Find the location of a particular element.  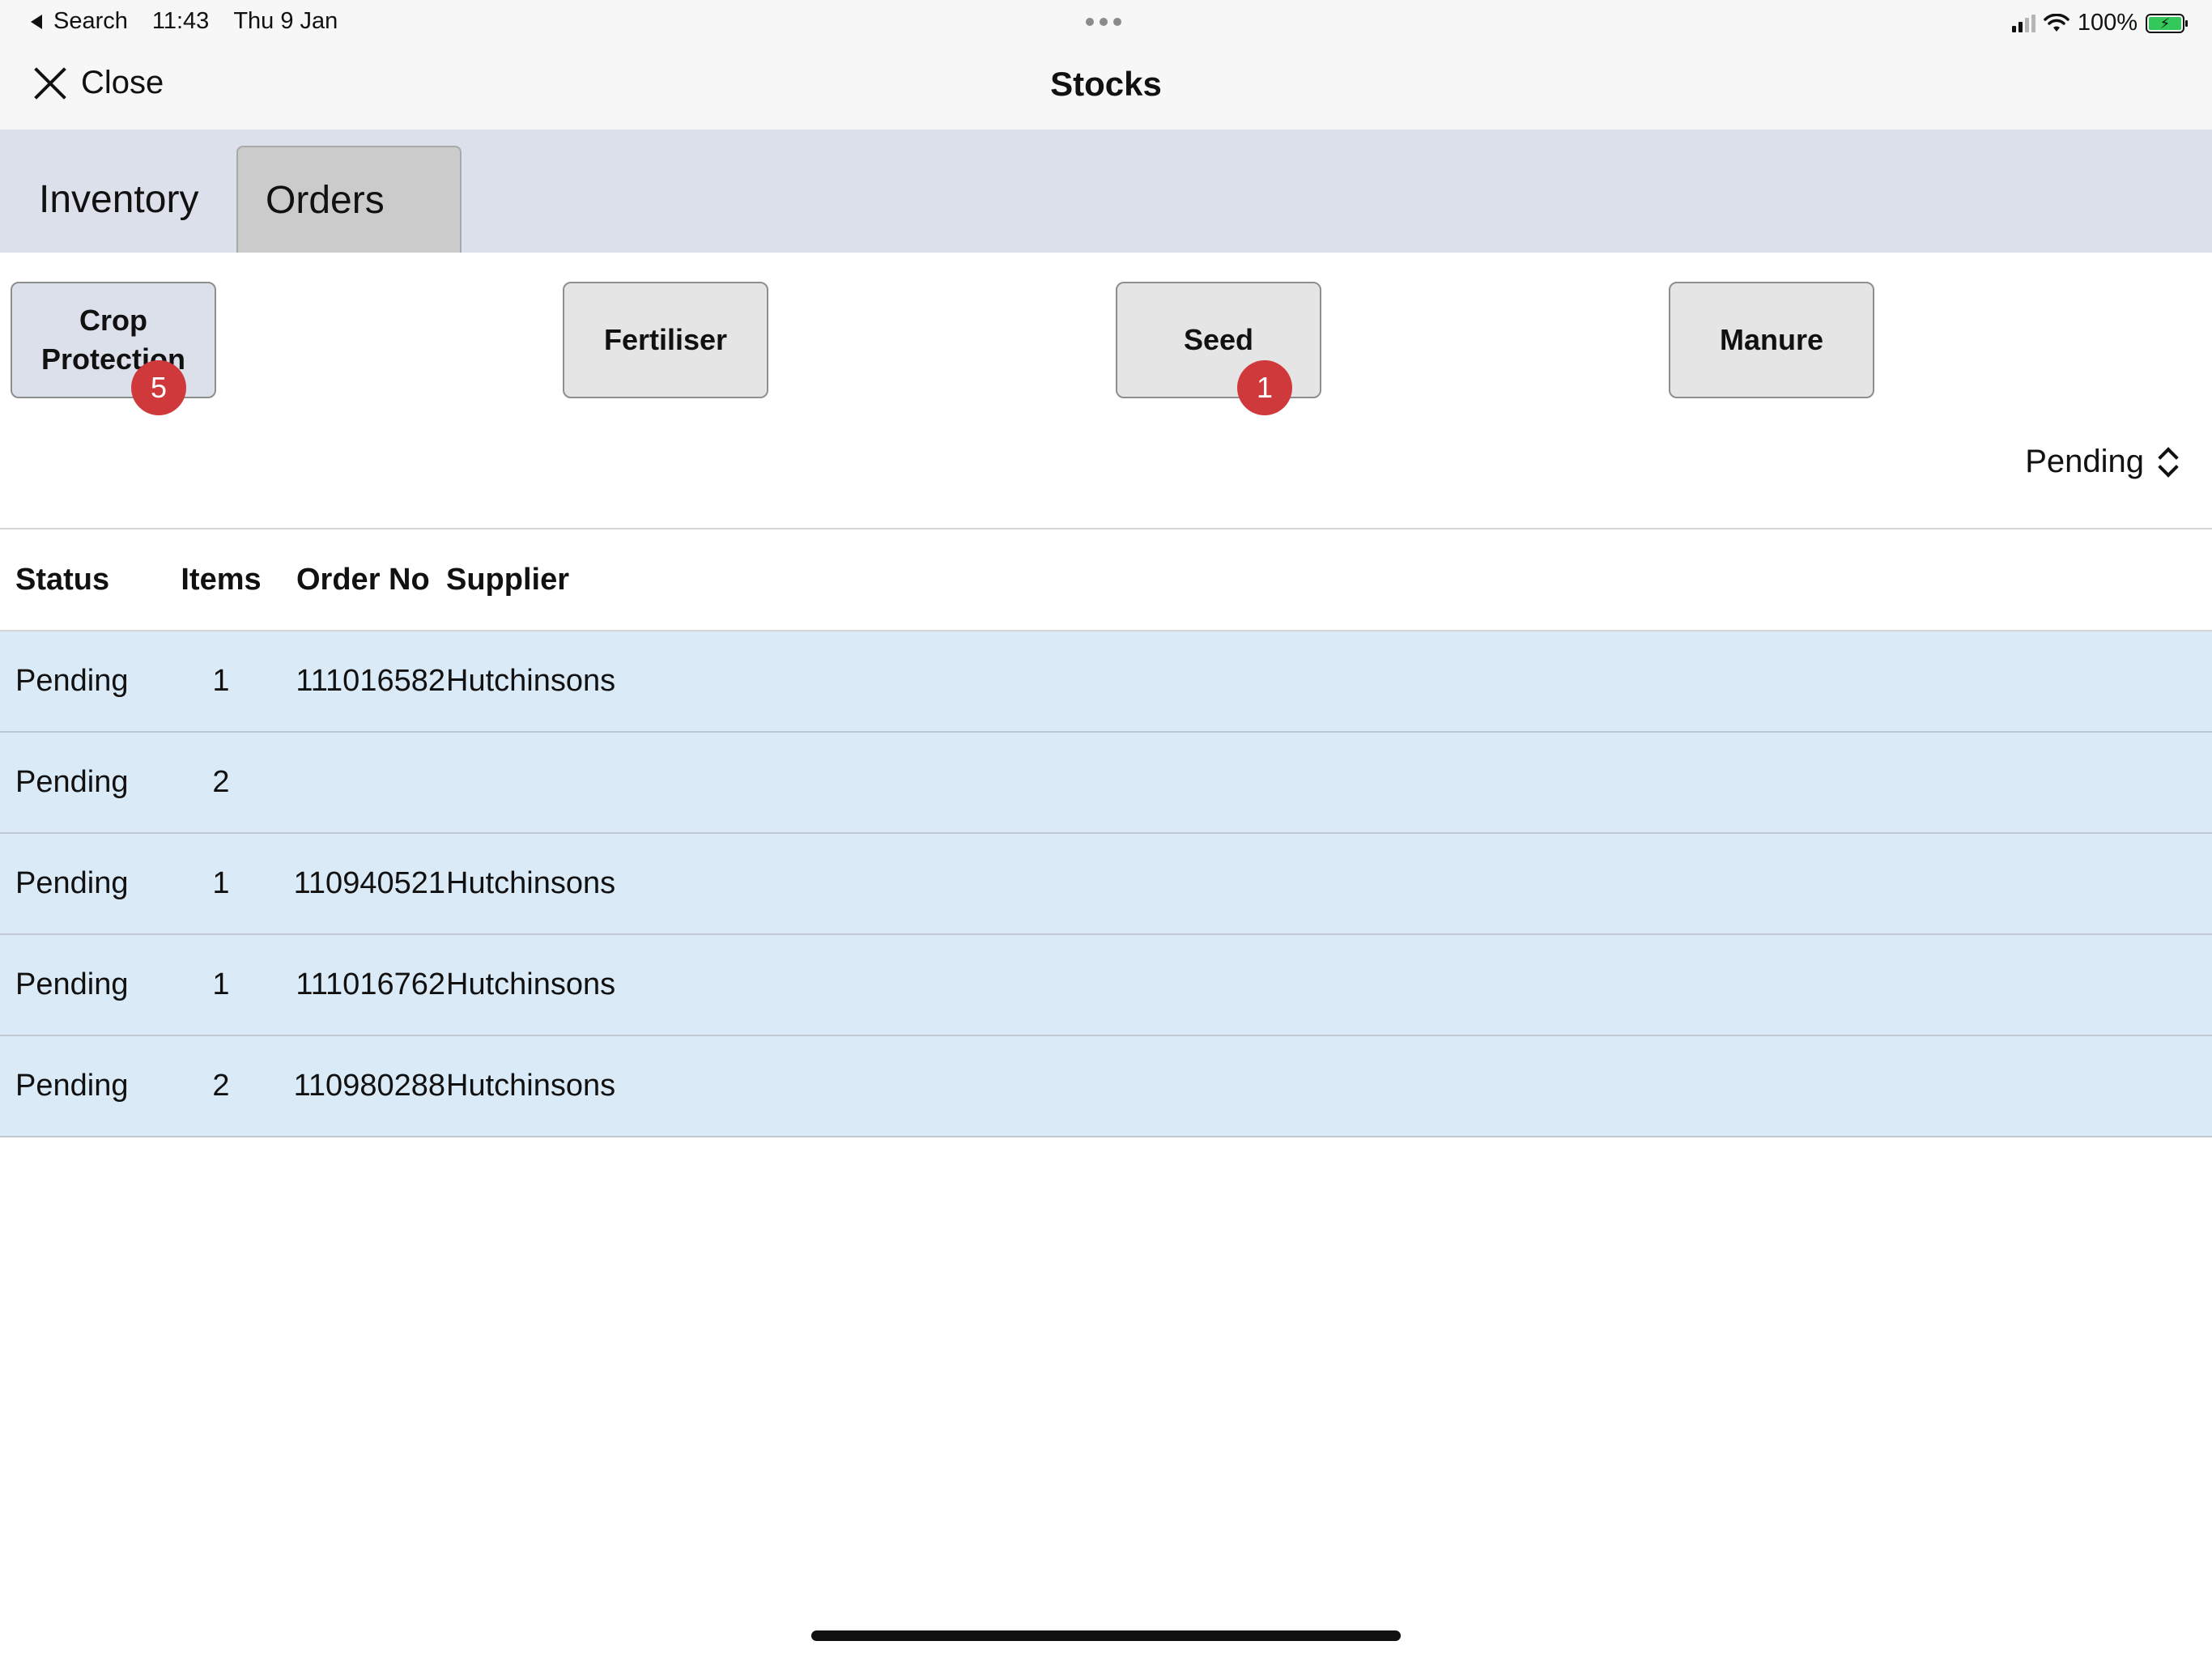

status-filter-value: Pending is located at coordinates (2084, 461).